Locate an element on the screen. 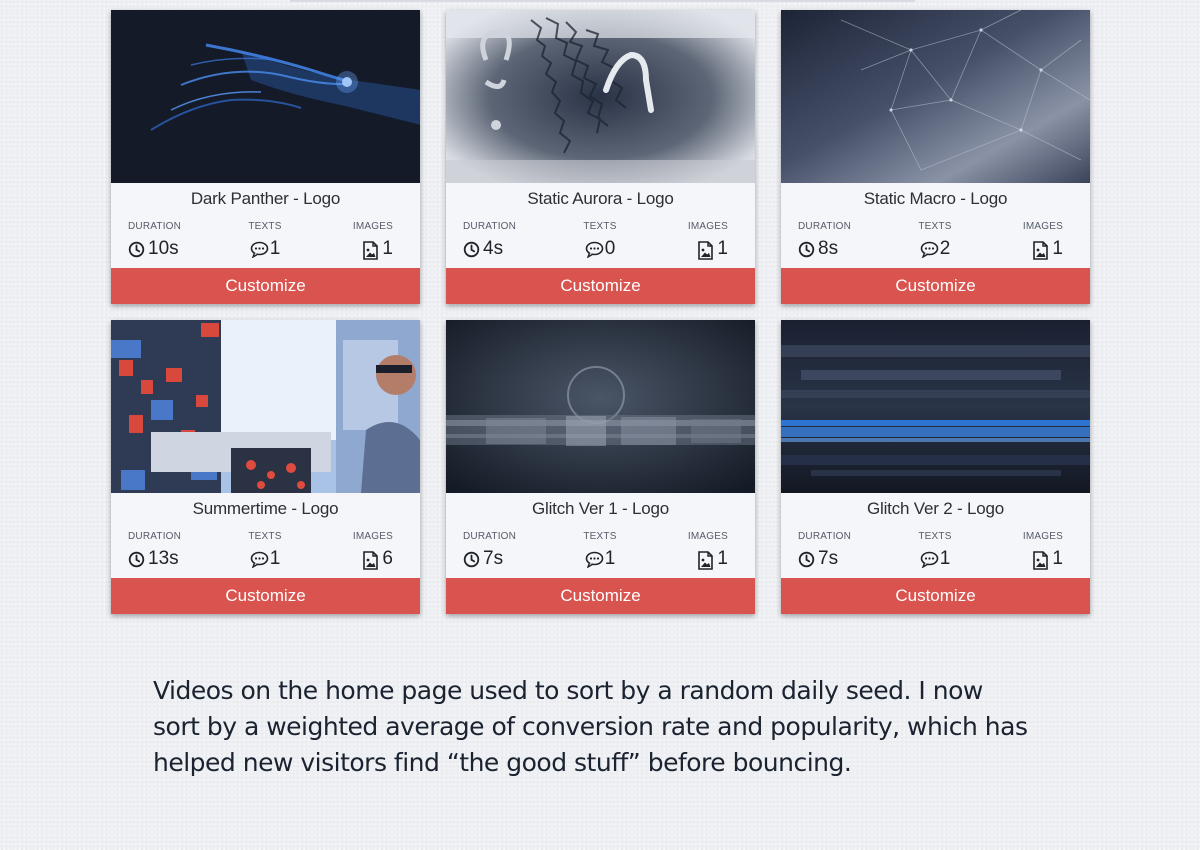  dark-panther-preview is located at coordinates (265, 96).